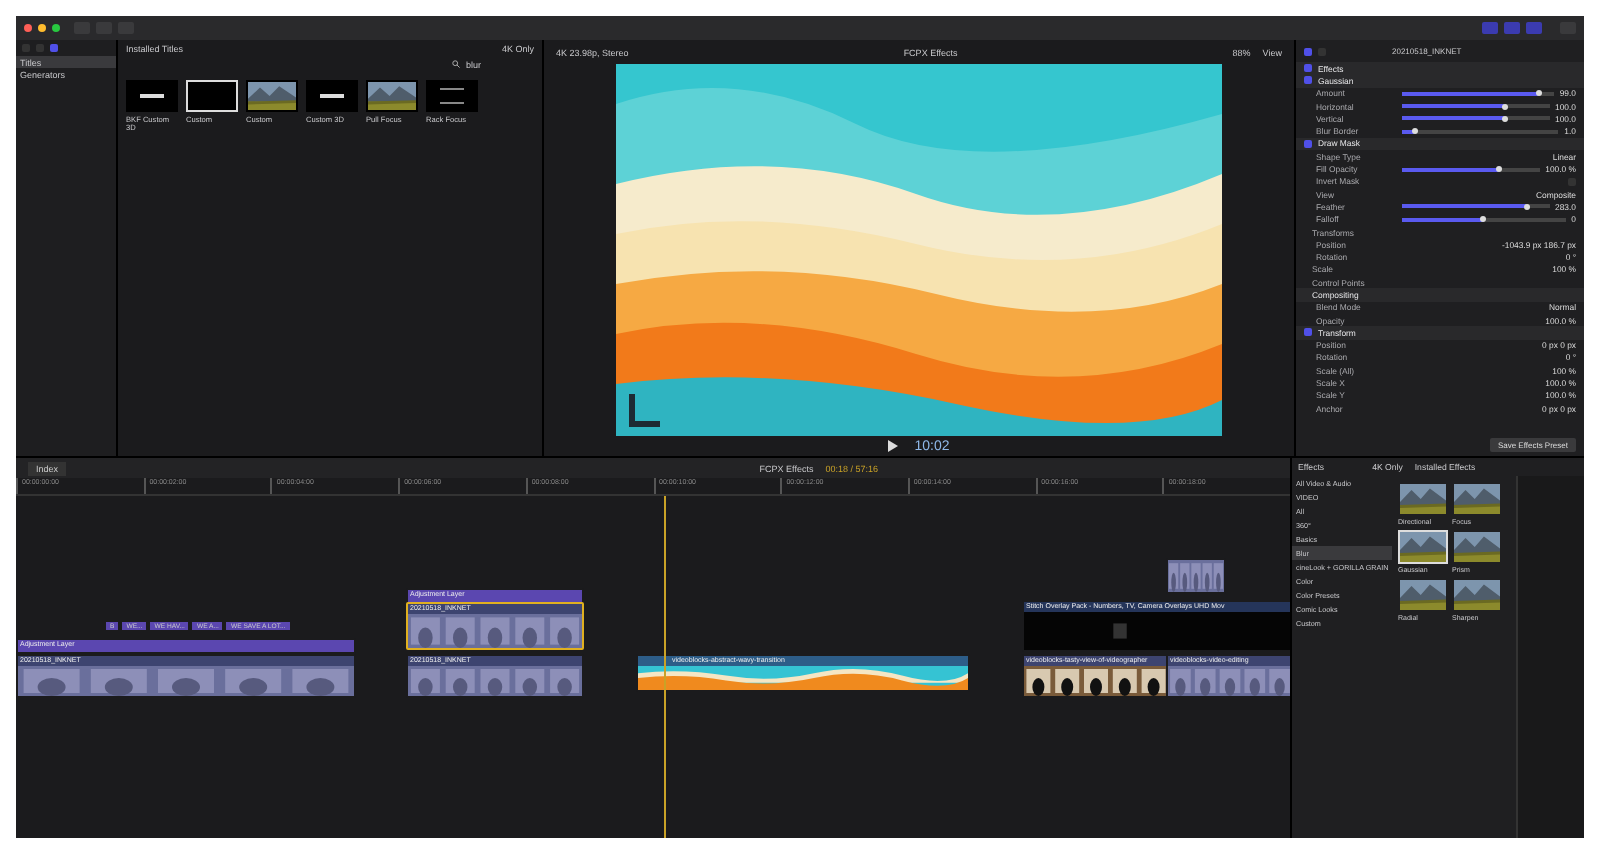 This screenshot has width=1600, height=850. I want to click on zoom-button, so click(56, 28).